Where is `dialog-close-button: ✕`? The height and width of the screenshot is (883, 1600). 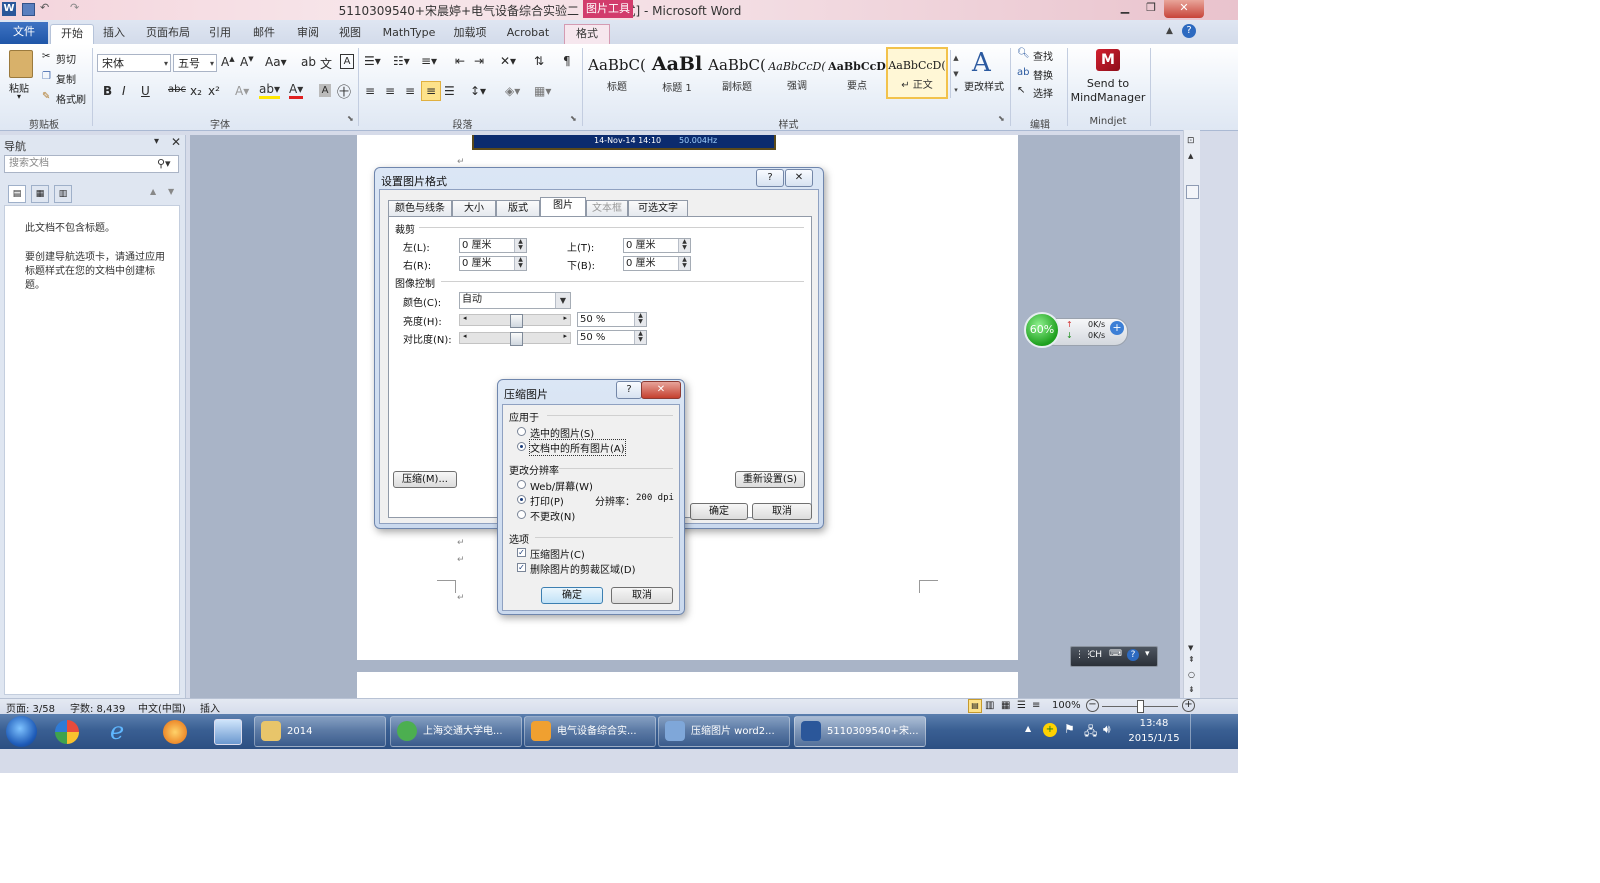
dialog-close-button: ✕ is located at coordinates (661, 390).